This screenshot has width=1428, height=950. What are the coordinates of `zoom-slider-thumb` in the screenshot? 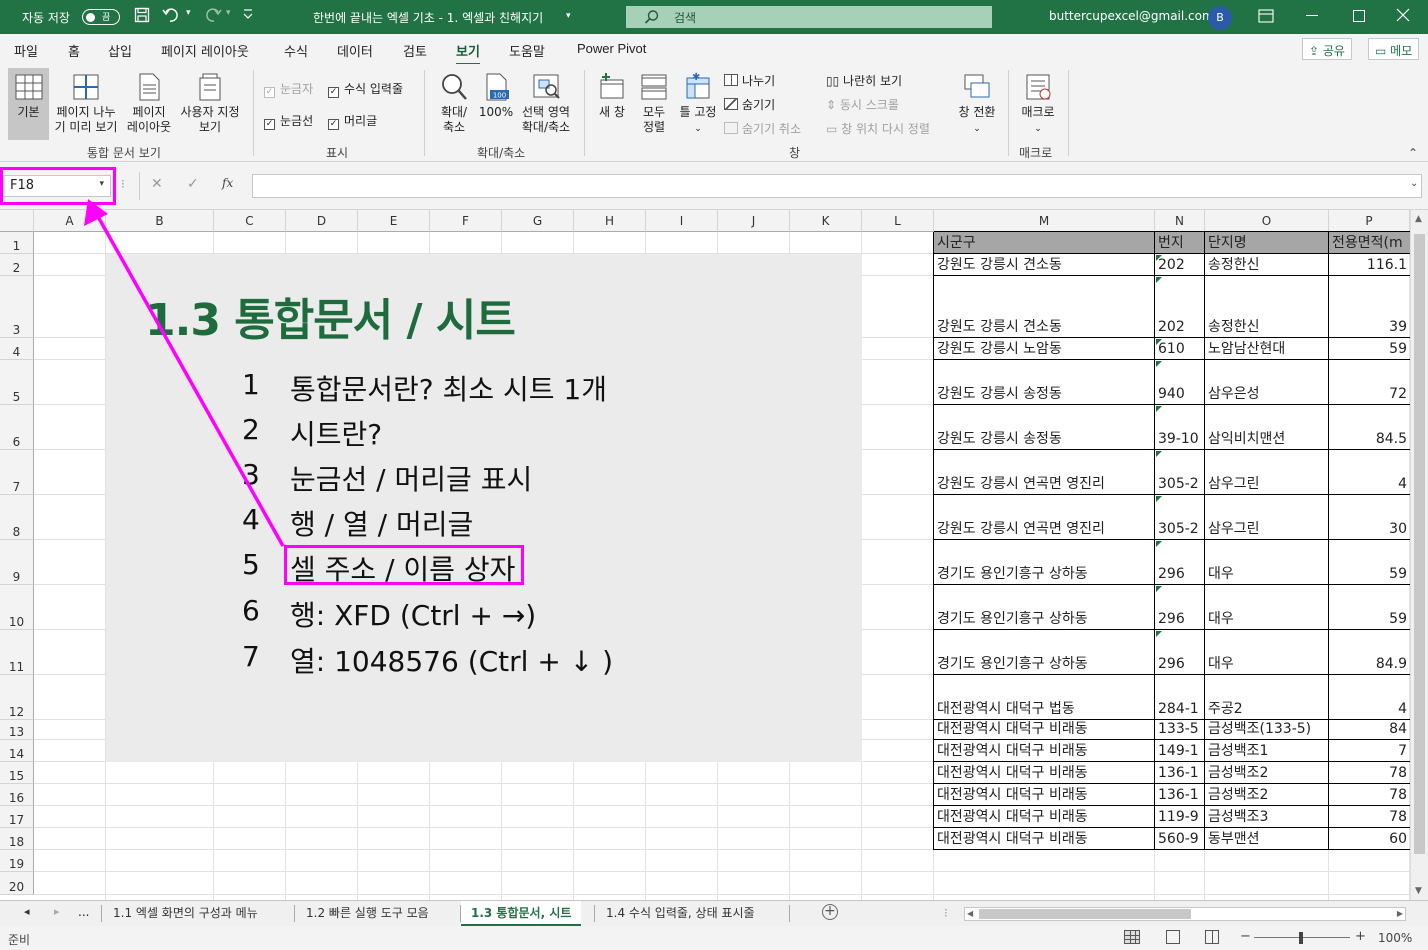 It's located at (1301, 938).